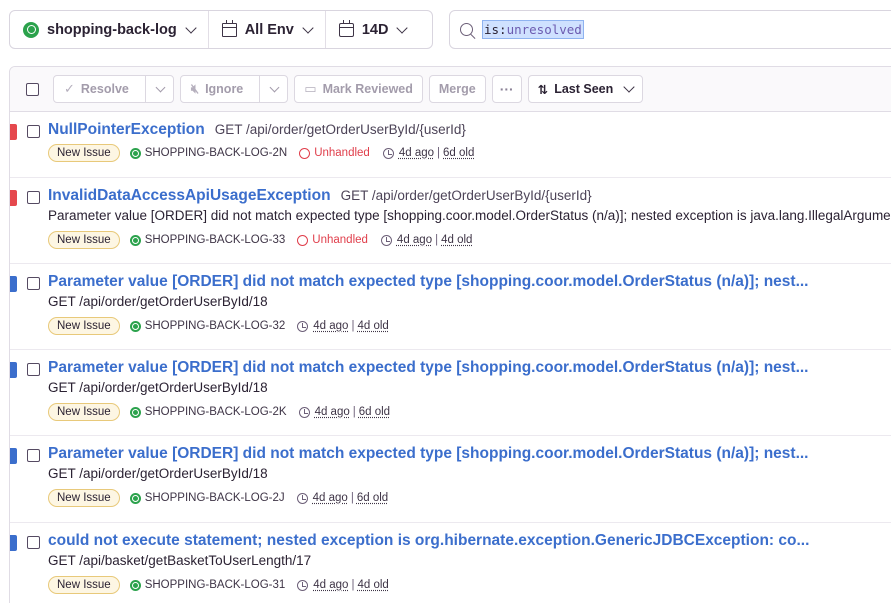 This screenshot has height=603, width=891. I want to click on short-id: SHOPPING-BACK-LOG-31, so click(207, 585).